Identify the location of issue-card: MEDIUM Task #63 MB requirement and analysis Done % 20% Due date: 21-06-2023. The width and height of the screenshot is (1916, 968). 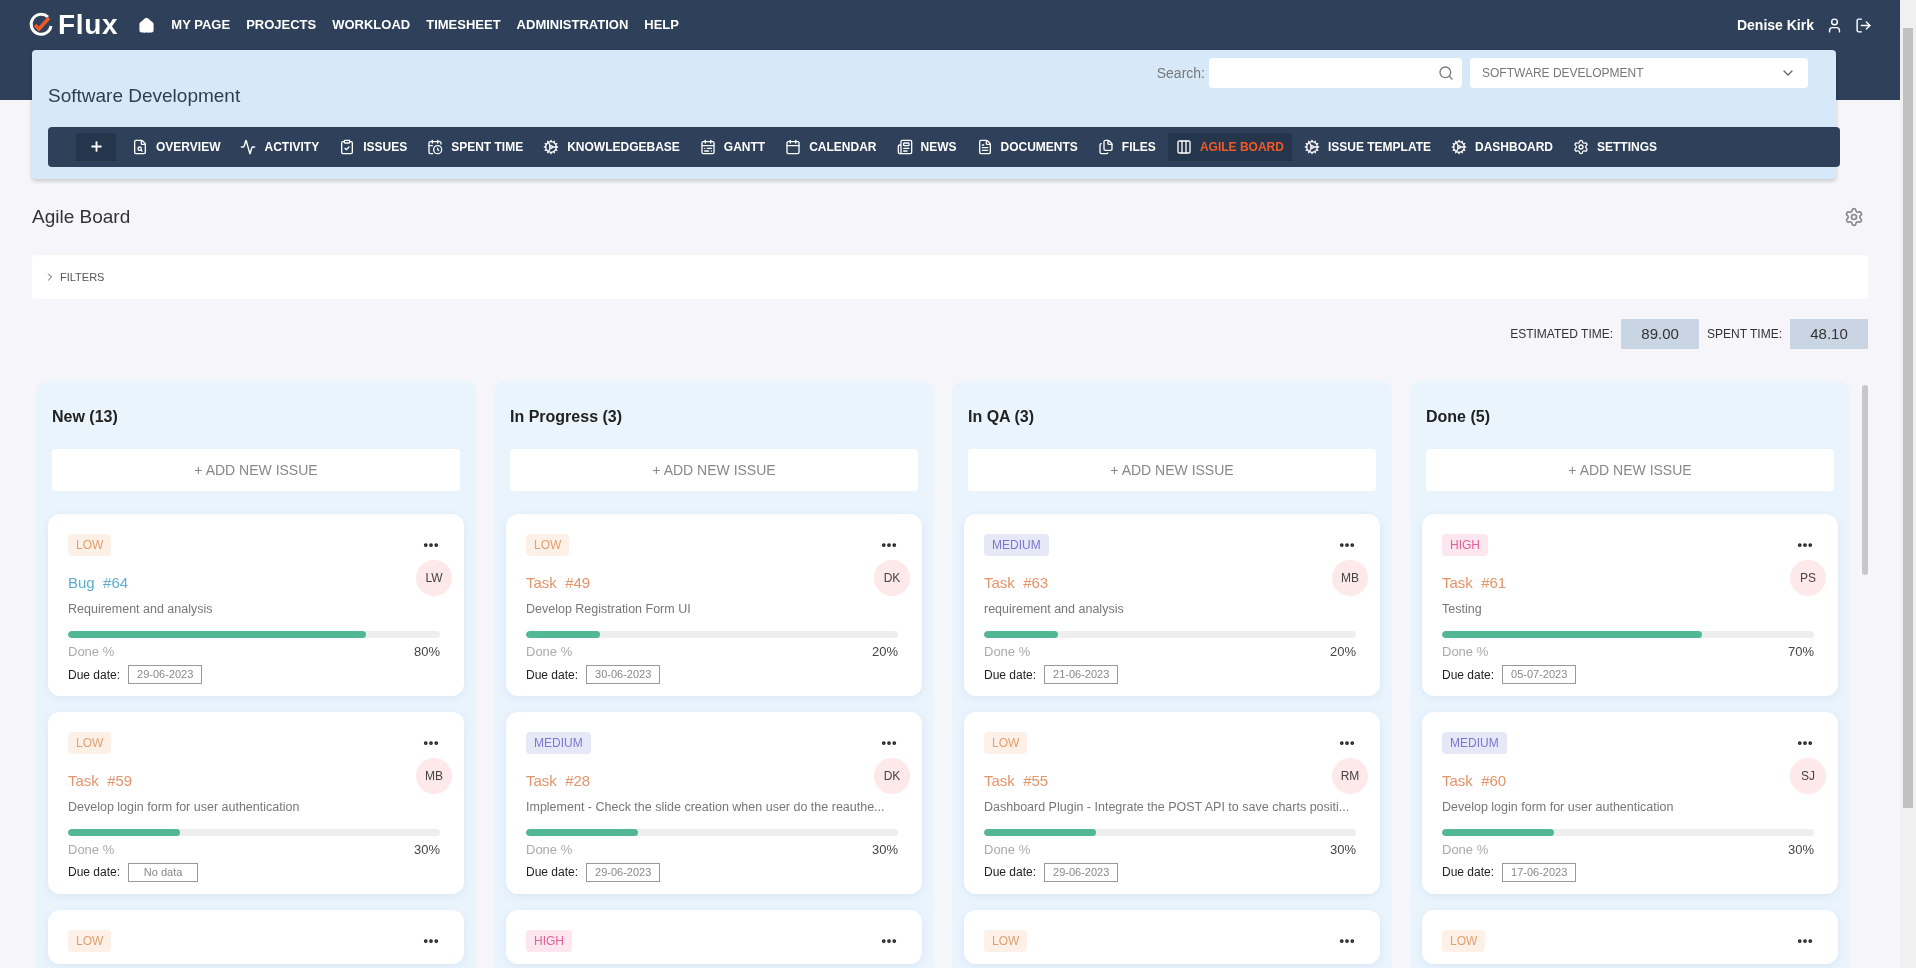
(1172, 605).